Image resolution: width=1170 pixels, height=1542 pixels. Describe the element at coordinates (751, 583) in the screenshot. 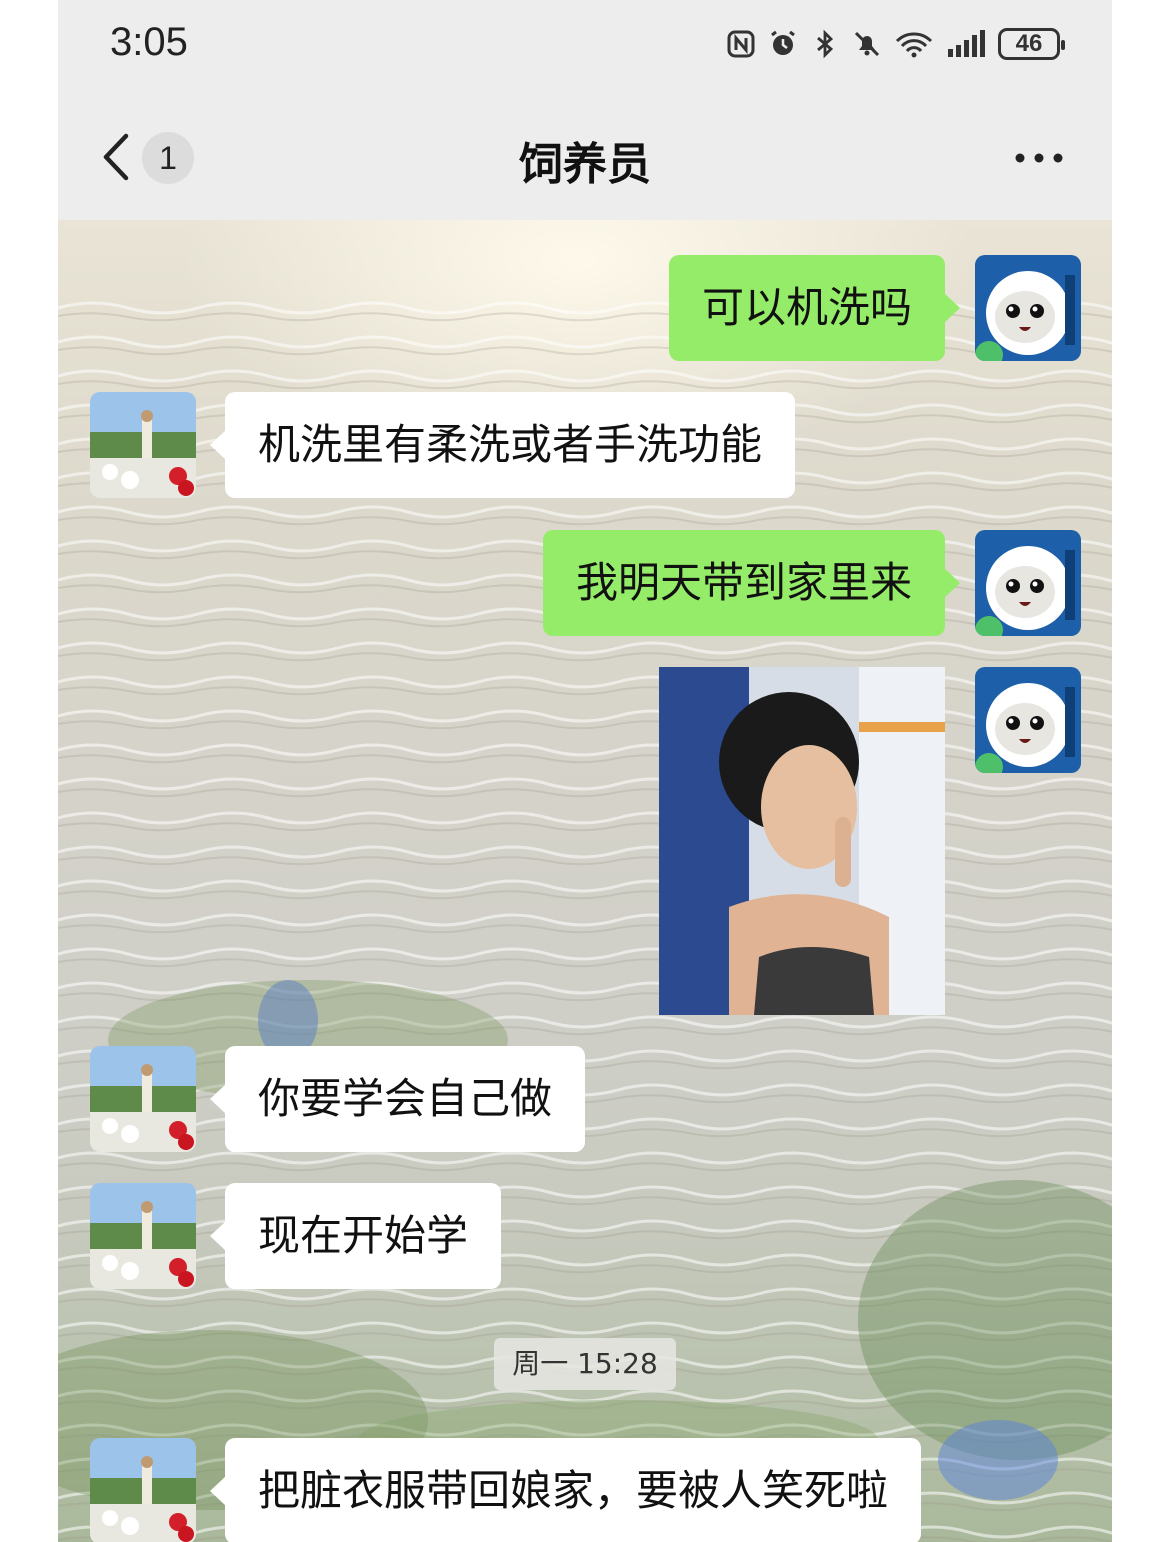

I see `message-bubble-sent: 我明天带到家里来` at that location.